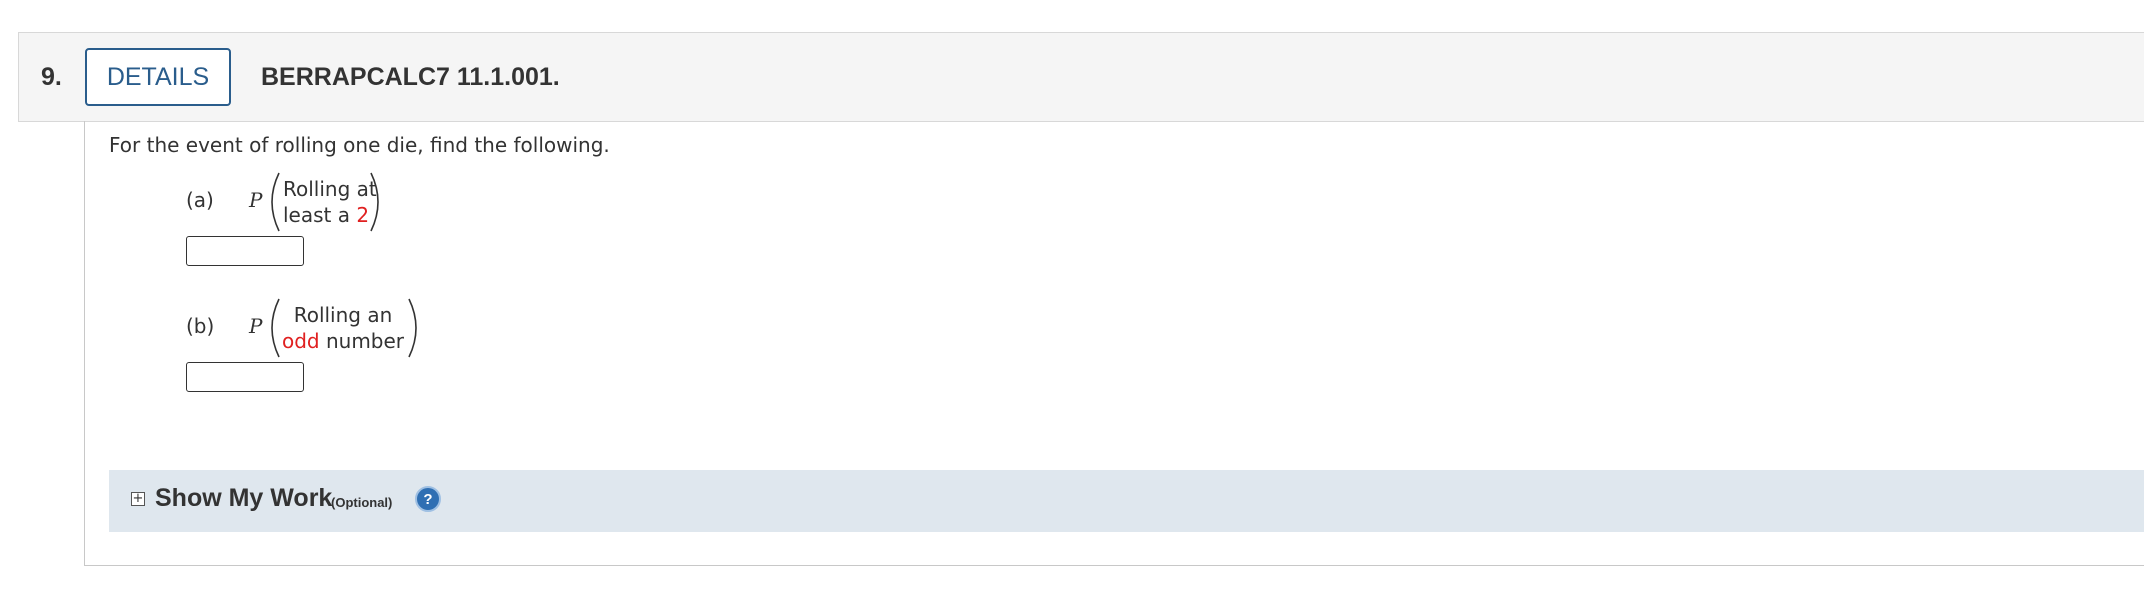 The width and height of the screenshot is (2144, 596). I want to click on details-button: DETAILS, so click(158, 77).